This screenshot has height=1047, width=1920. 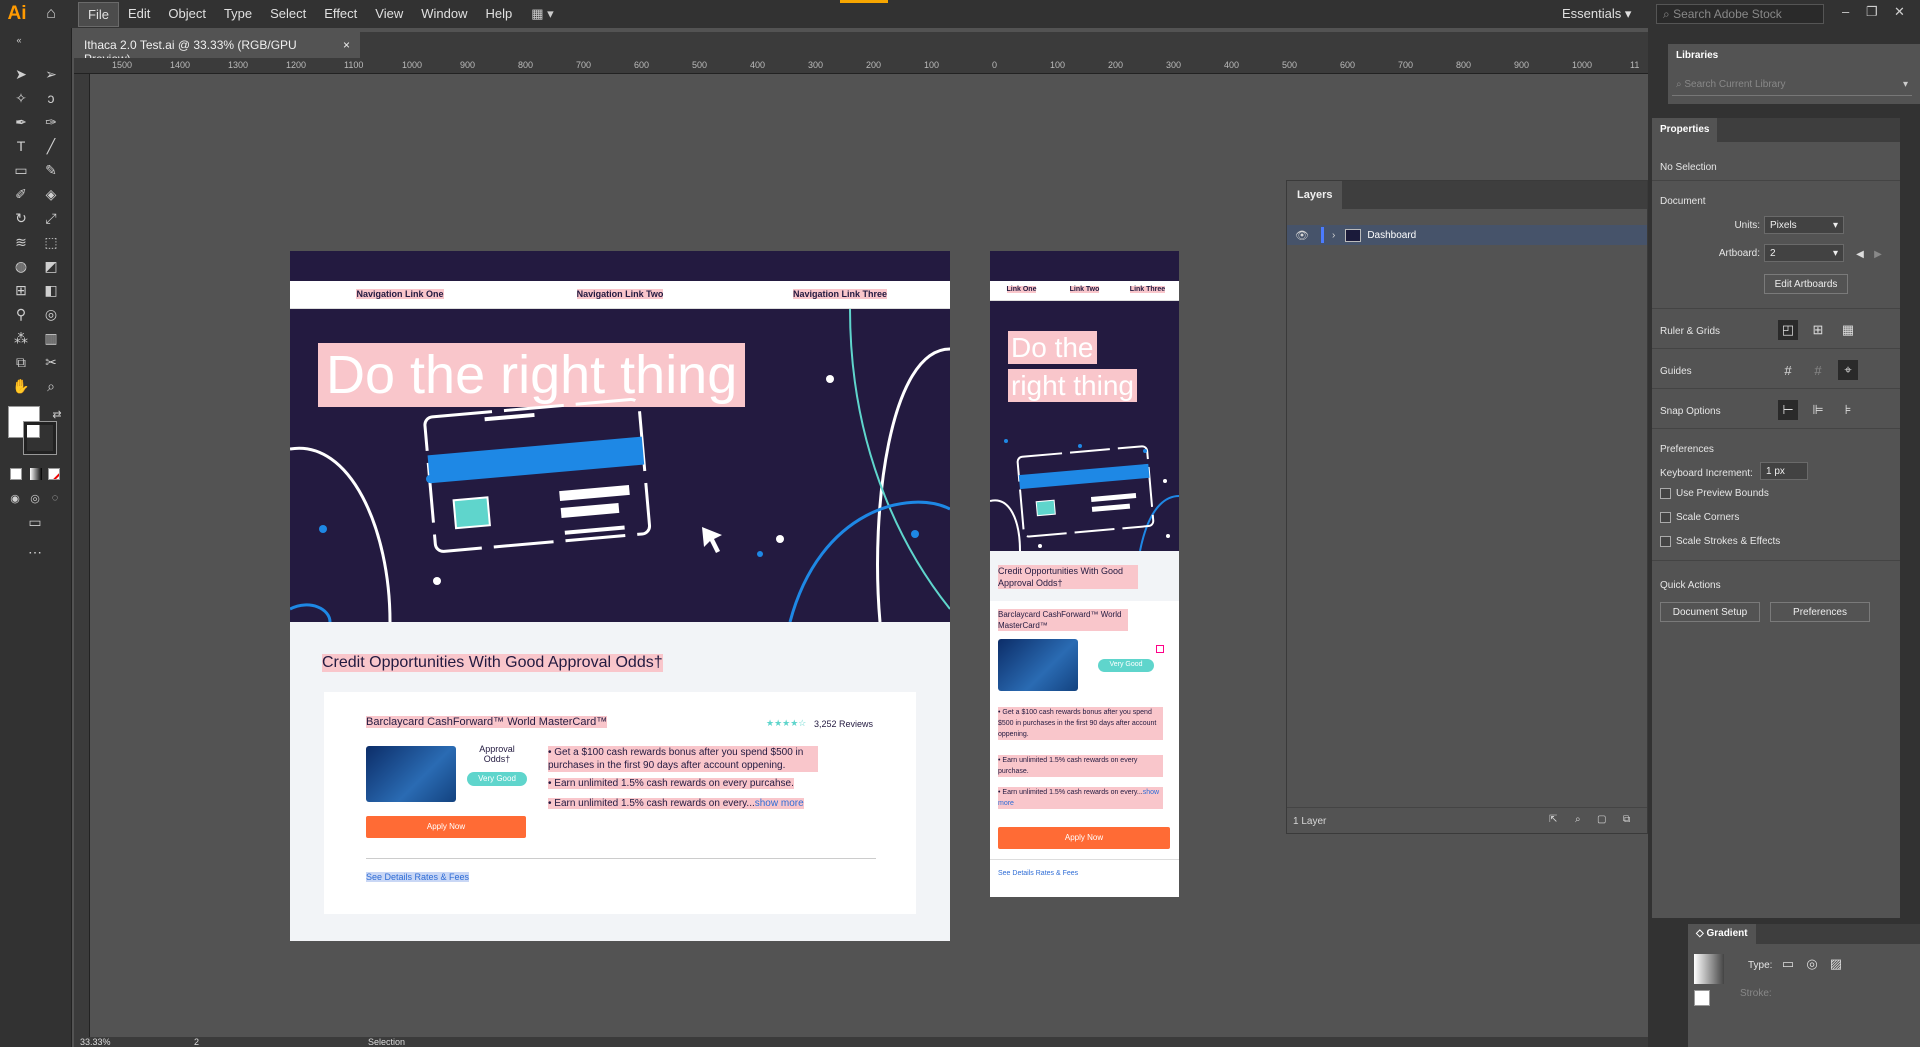 What do you see at coordinates (340, 14) in the screenshot?
I see `menu-effect: Effect` at bounding box center [340, 14].